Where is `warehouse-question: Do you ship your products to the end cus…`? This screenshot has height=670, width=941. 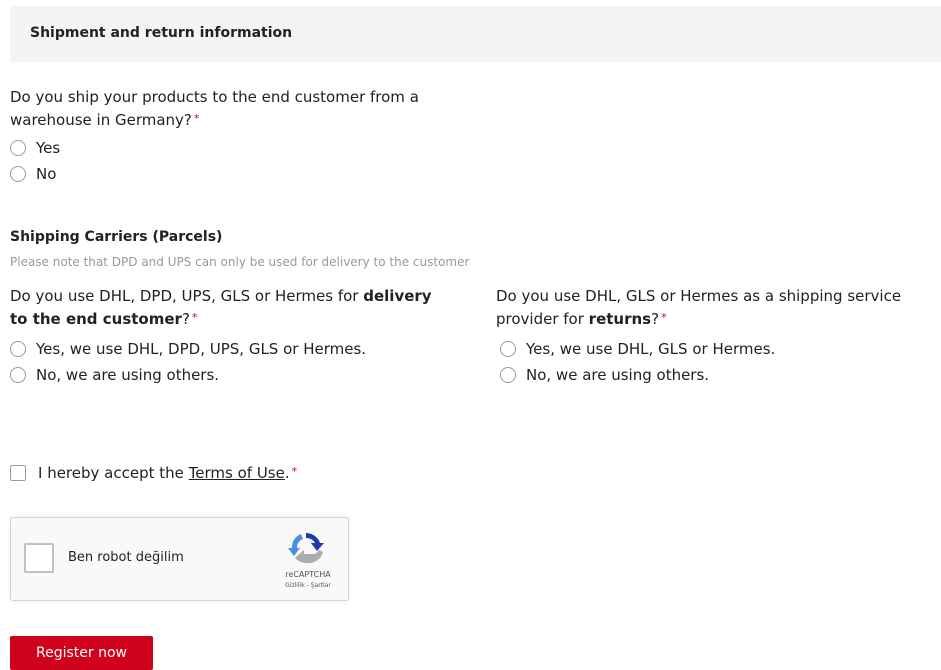
warehouse-question: Do you ship your products to the end cus… is located at coordinates (214, 109).